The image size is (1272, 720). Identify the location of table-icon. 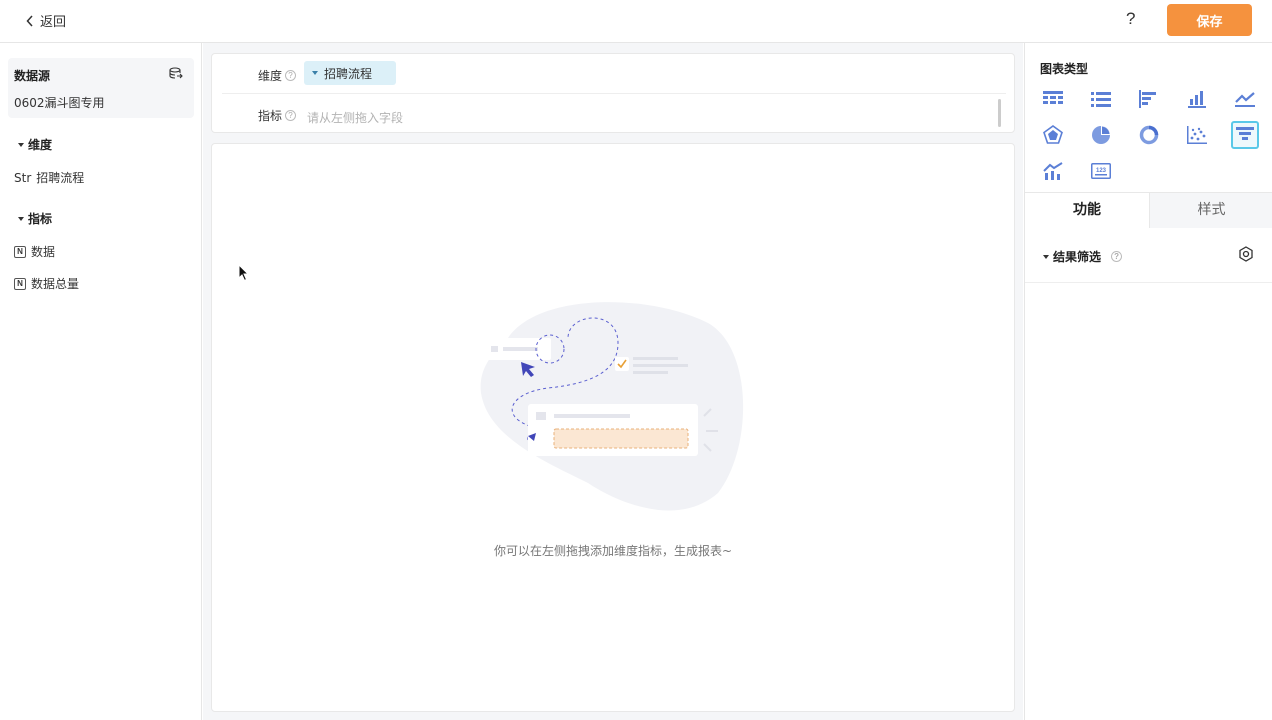
(1053, 99).